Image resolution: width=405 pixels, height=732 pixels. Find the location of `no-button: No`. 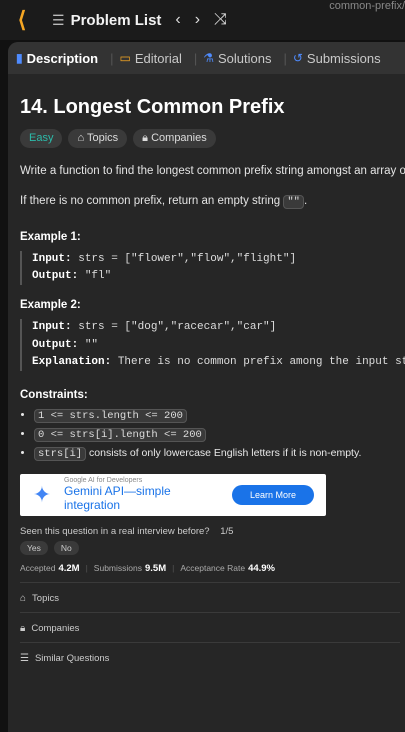

no-button: No is located at coordinates (66, 547).